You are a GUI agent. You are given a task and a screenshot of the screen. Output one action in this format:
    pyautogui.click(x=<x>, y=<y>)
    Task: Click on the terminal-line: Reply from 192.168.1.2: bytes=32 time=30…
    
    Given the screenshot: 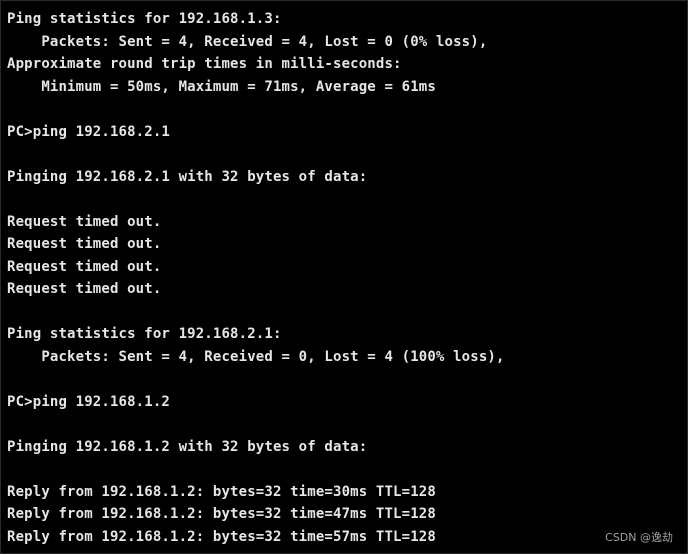 What is the action you would take?
    pyautogui.click(x=221, y=491)
    